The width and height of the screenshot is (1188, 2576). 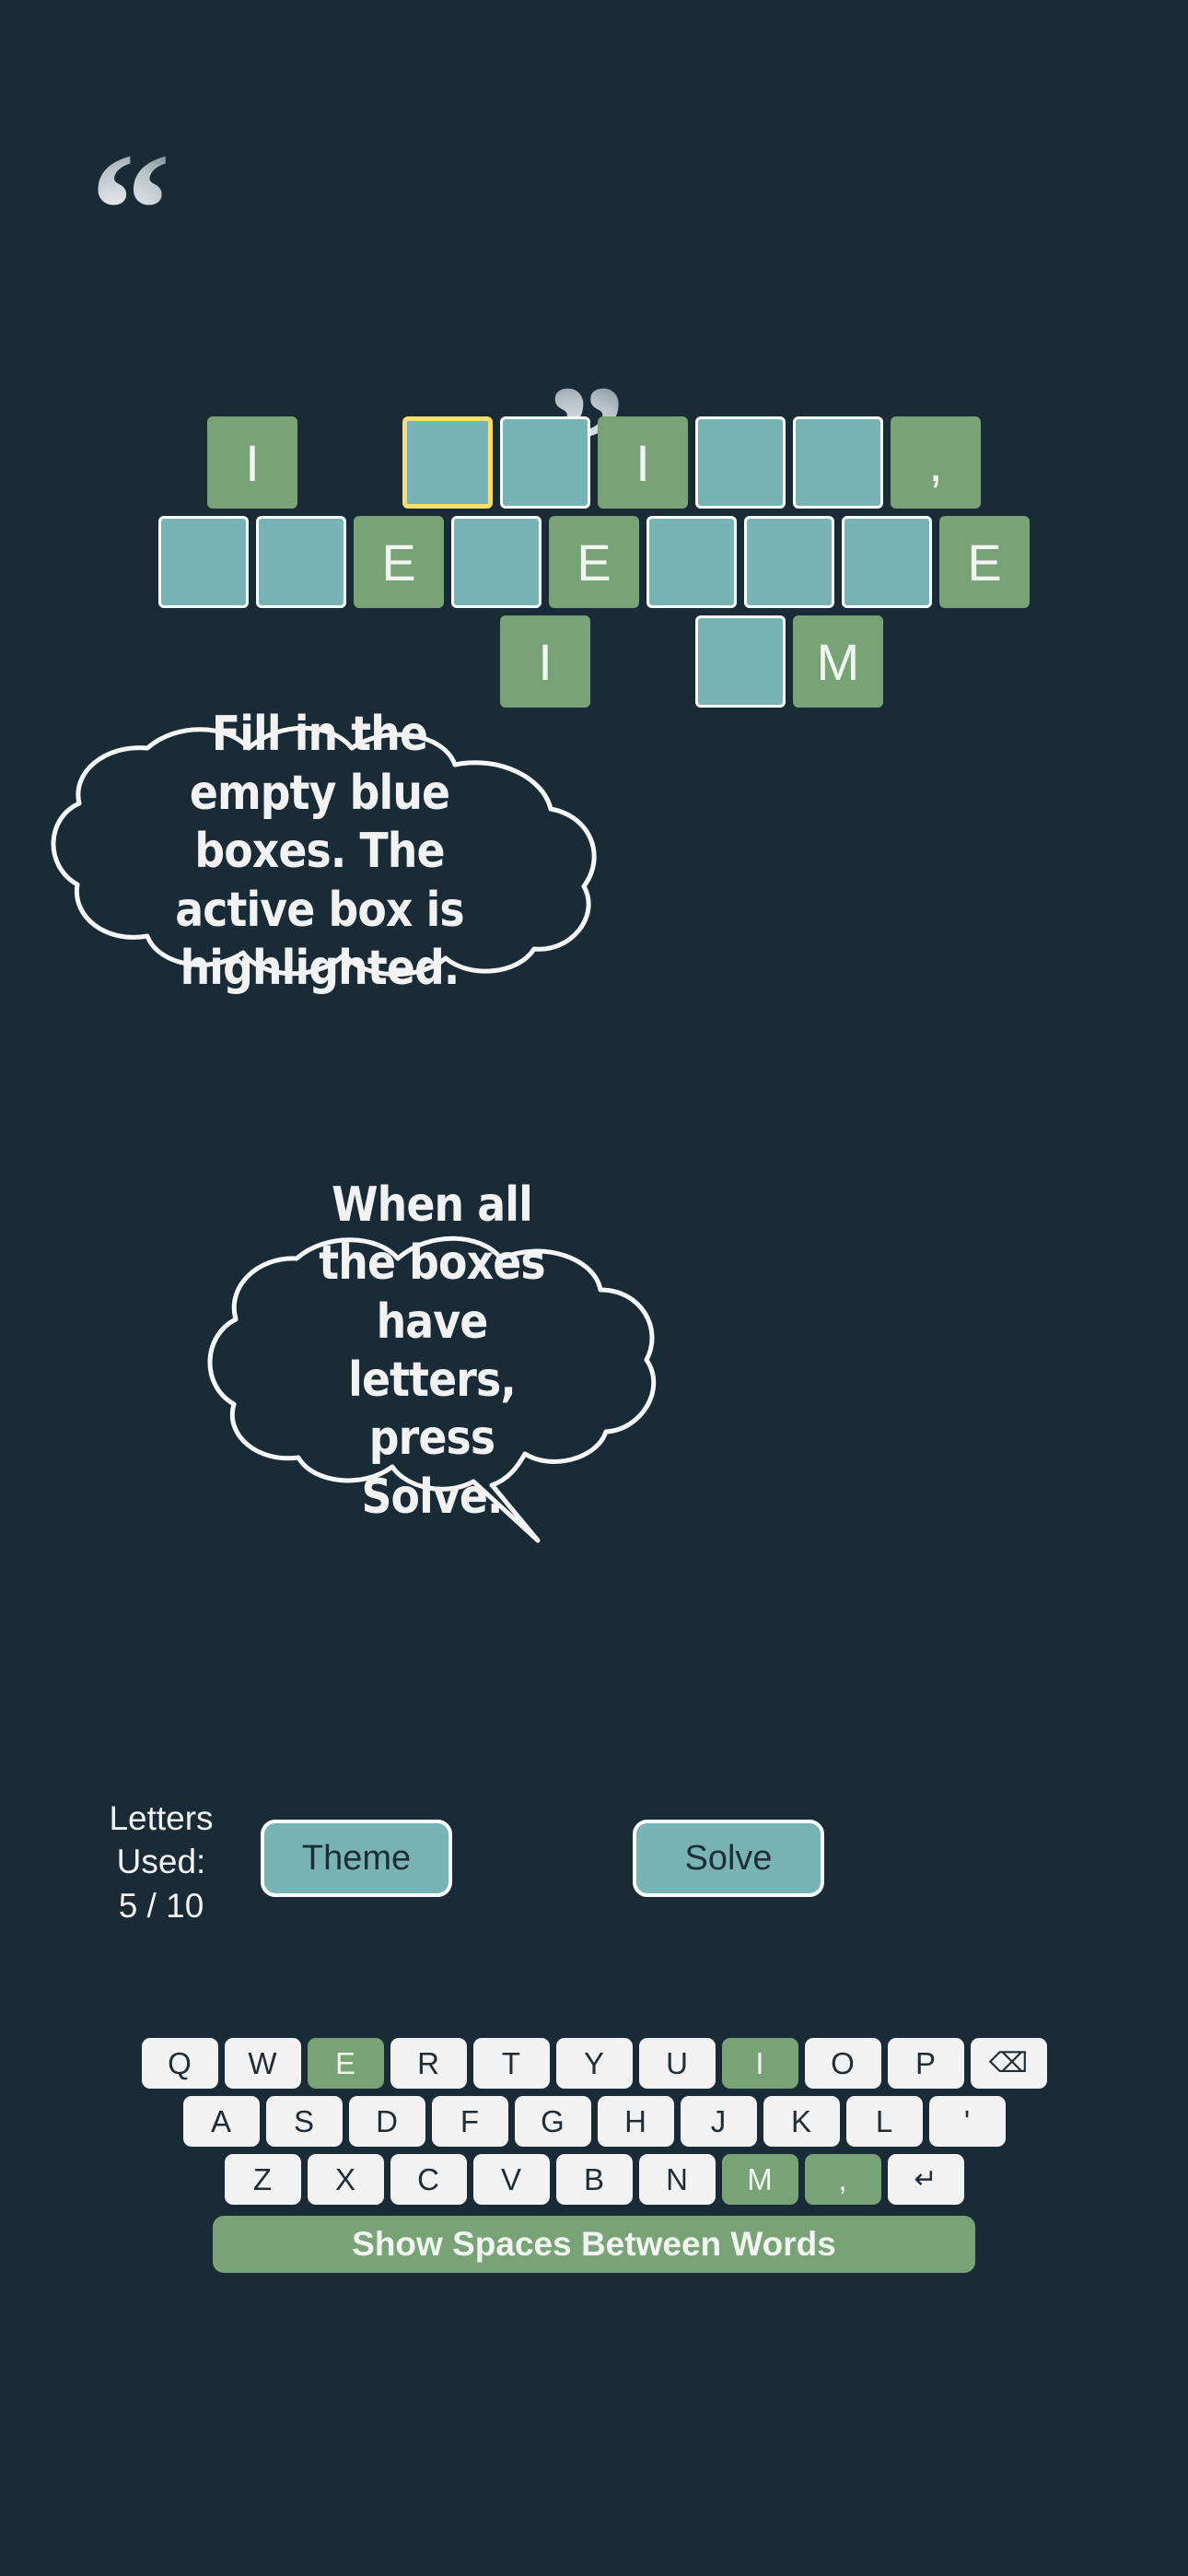 What do you see at coordinates (594, 2121) in the screenshot?
I see `keyboard-row: A S D F G H J K L '` at bounding box center [594, 2121].